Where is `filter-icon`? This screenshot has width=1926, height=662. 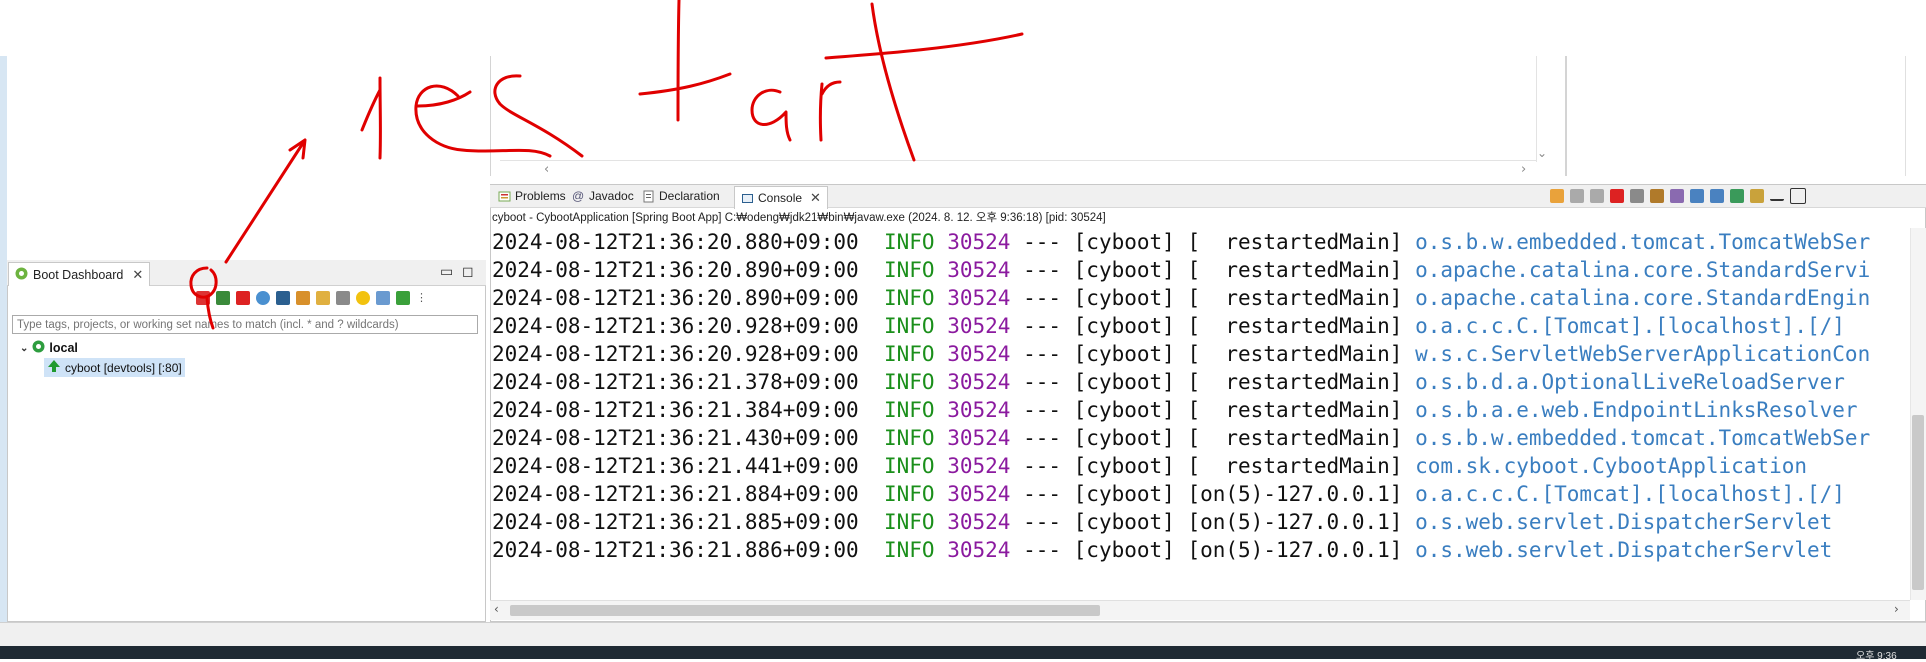 filter-icon is located at coordinates (383, 298).